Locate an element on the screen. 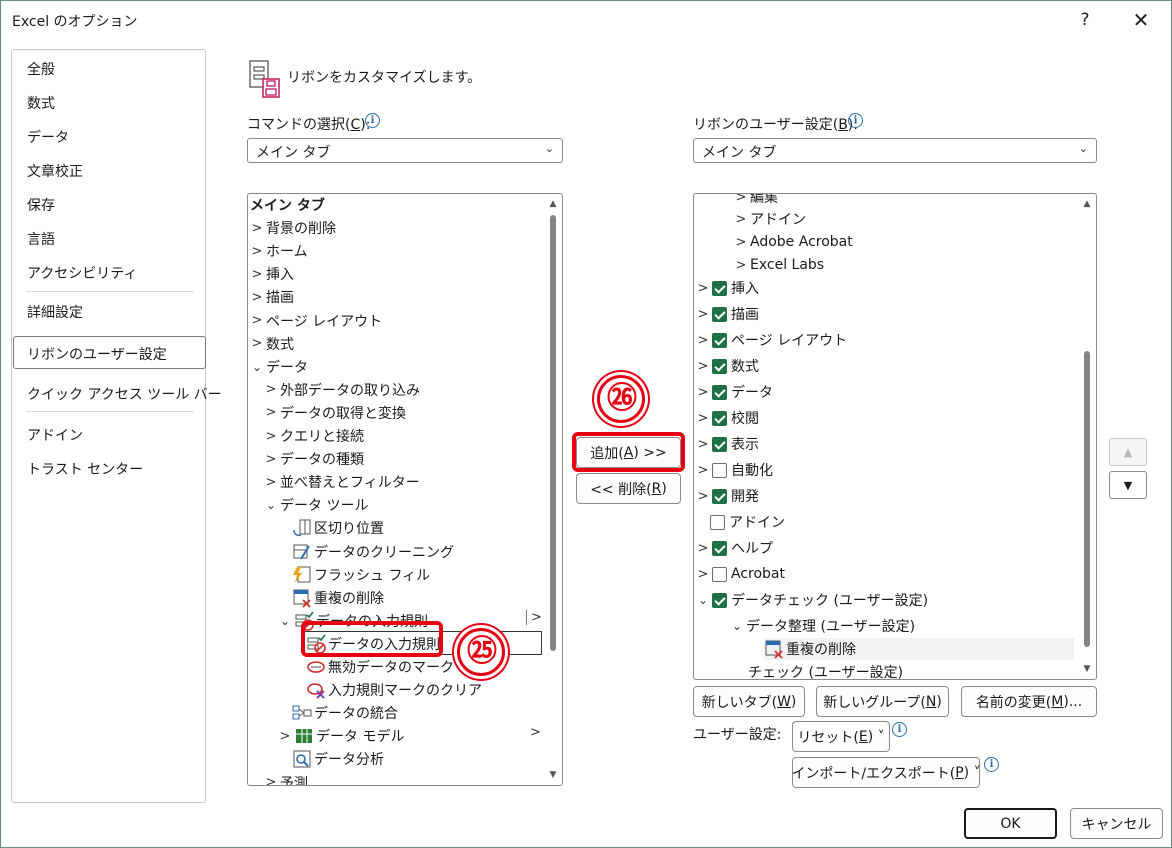 The image size is (1172, 848). add-button: 追加(A) >> is located at coordinates (628, 452).